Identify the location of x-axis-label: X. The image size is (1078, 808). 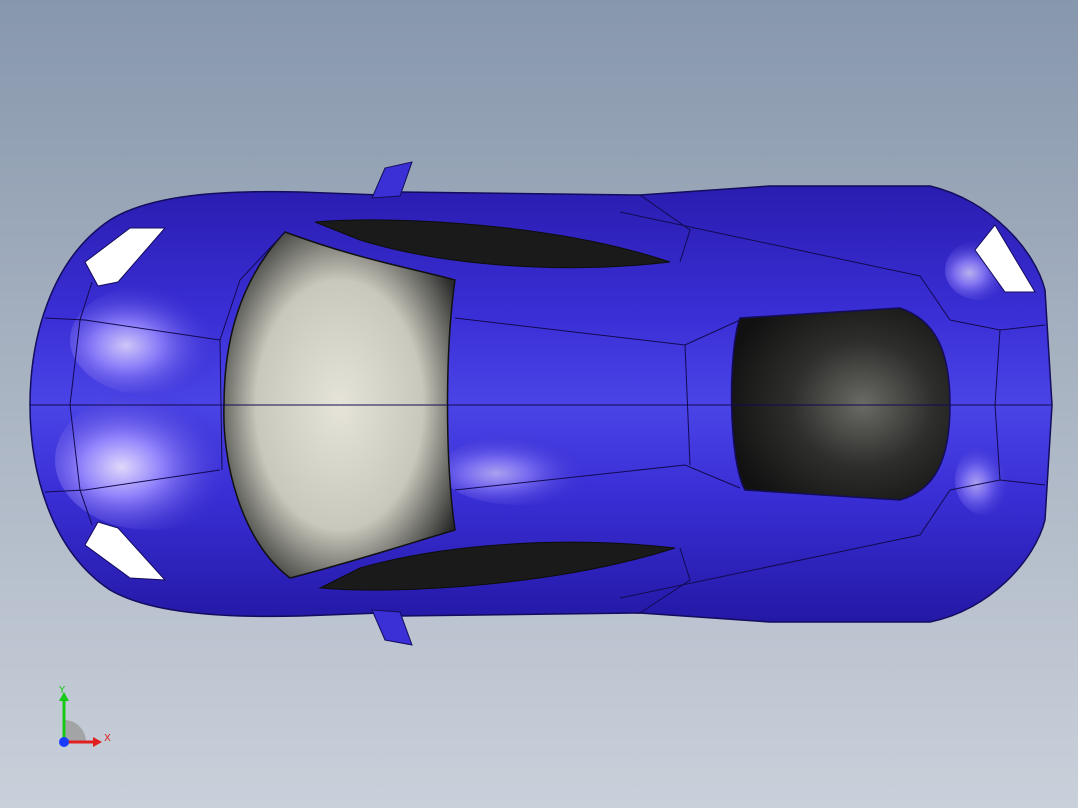
(107, 738).